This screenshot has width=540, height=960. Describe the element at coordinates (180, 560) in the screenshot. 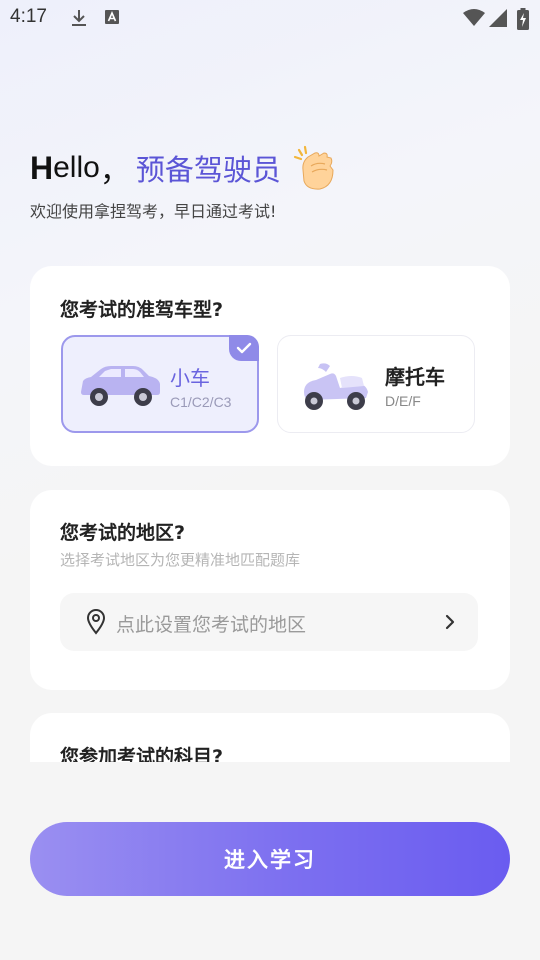

I see `region-hint: 选择考试地区为您更精准地匹配题库` at that location.